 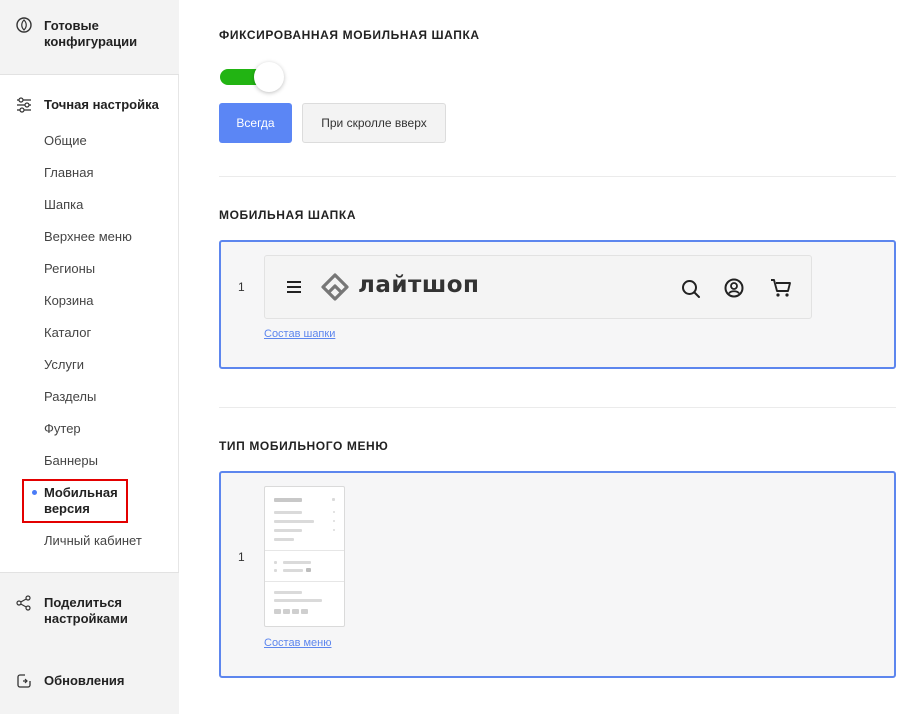 What do you see at coordinates (255, 123) in the screenshot?
I see `option-always-button: Всегда` at bounding box center [255, 123].